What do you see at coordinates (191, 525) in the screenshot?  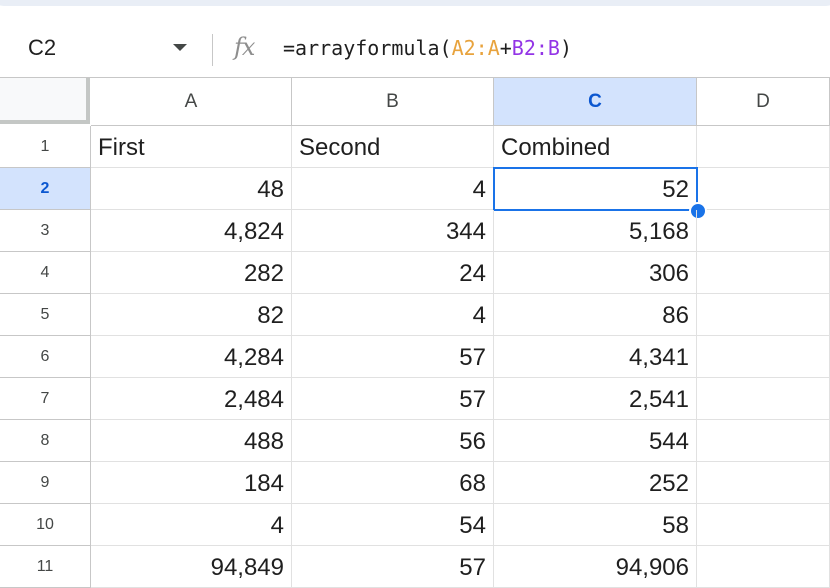 I see `cell-a10: 4` at bounding box center [191, 525].